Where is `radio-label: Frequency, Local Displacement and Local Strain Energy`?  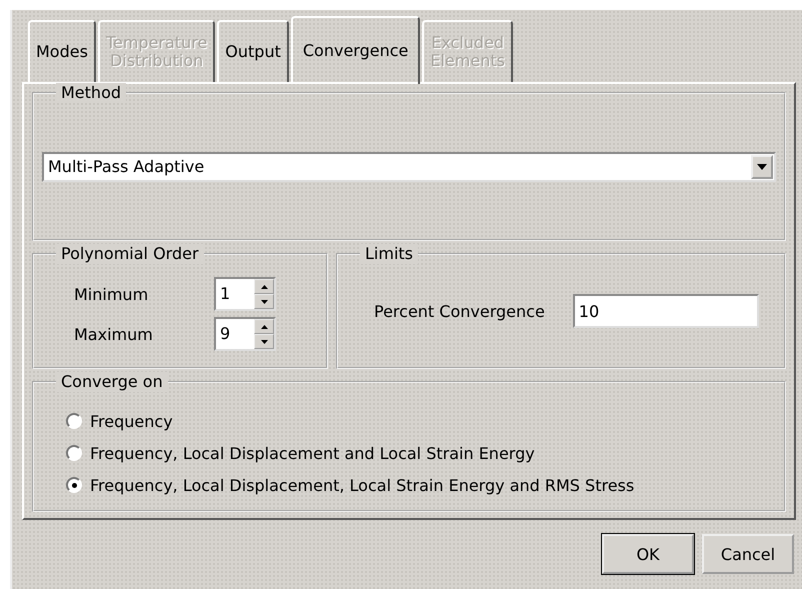
radio-label: Frequency, Local Displacement and Local Strain Energy is located at coordinates (312, 453).